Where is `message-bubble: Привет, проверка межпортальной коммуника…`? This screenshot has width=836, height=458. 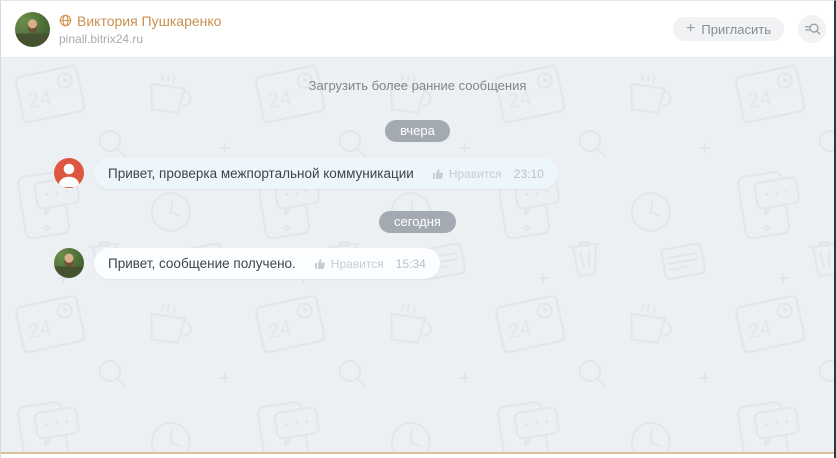
message-bubble: Привет, проверка межпортальной коммуника… is located at coordinates (326, 173).